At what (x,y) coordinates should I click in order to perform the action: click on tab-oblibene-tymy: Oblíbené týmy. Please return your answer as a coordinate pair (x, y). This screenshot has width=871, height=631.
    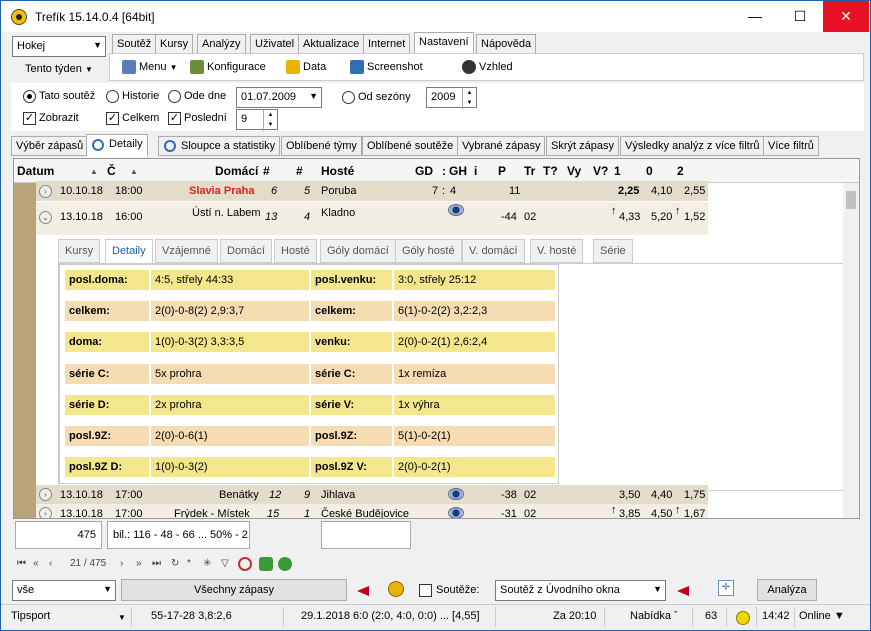
    Looking at the image, I should click on (321, 146).